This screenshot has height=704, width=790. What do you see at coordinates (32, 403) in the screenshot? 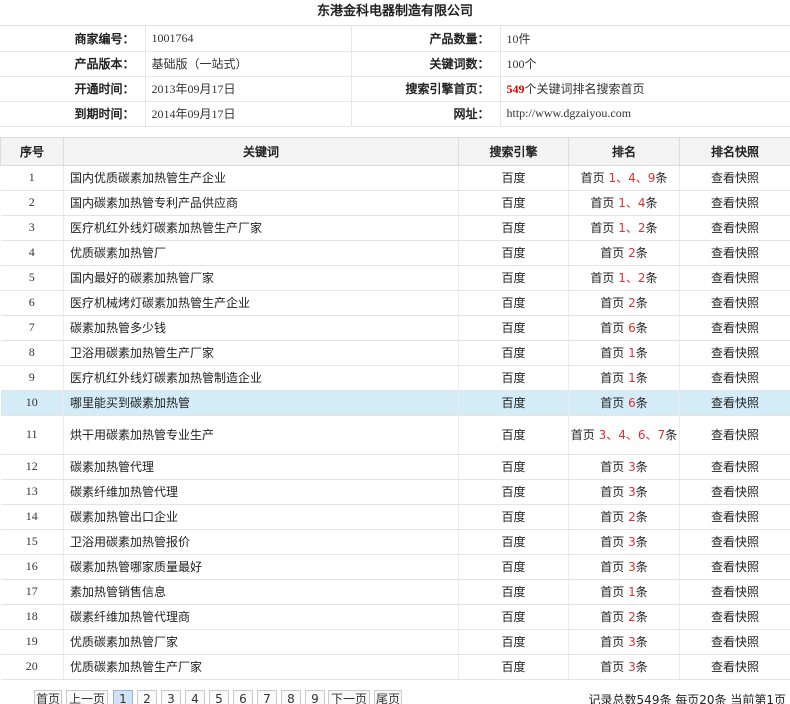
I see `row-index: 10` at bounding box center [32, 403].